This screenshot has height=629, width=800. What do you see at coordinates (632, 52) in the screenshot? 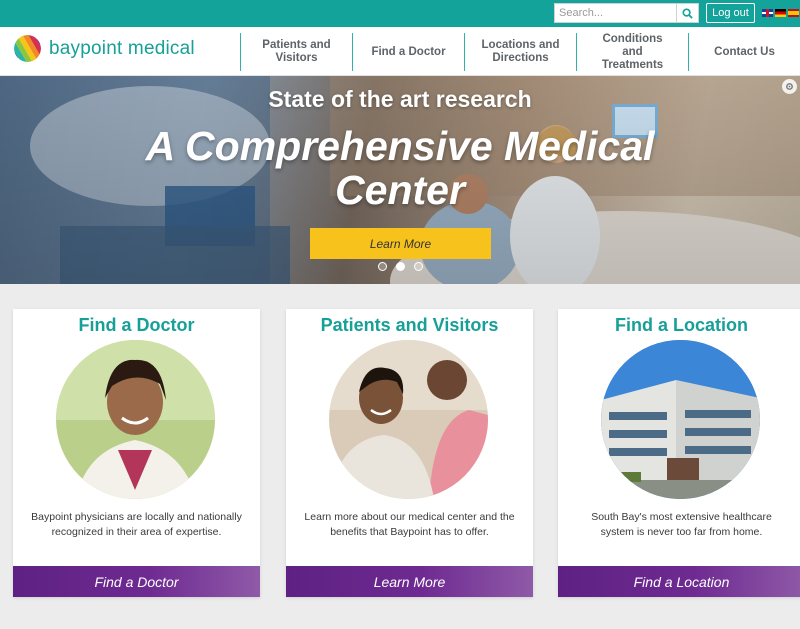
I see `nav-conditions-treatments: Conditions and Treatments` at bounding box center [632, 52].